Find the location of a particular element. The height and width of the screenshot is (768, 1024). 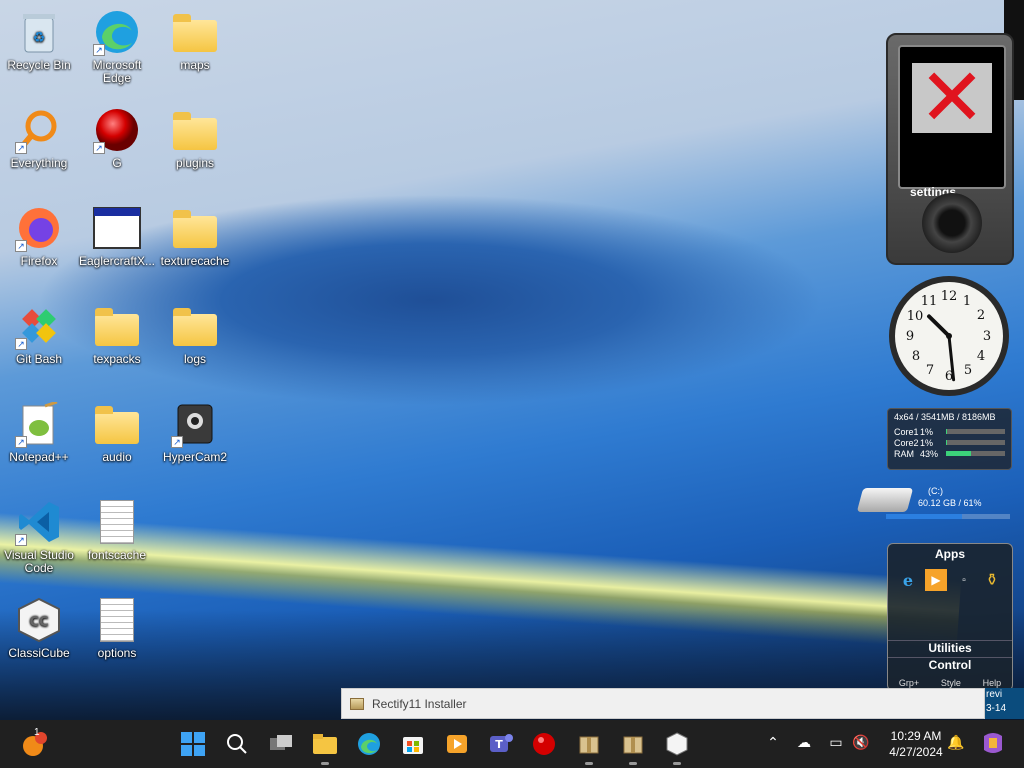

internet-explorer-icon: e is located at coordinates (908, 580).